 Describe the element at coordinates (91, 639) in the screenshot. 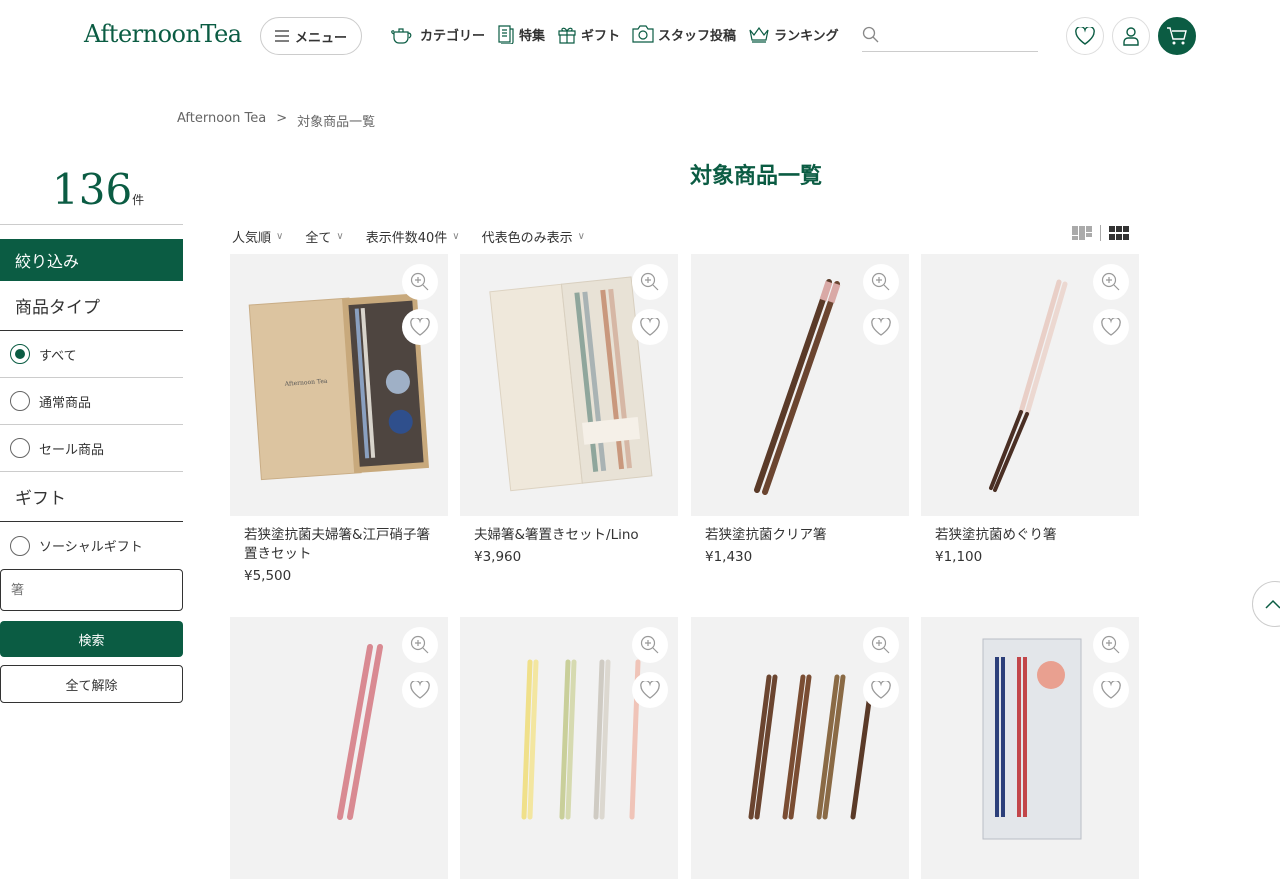

I see `search-button: 検索` at that location.